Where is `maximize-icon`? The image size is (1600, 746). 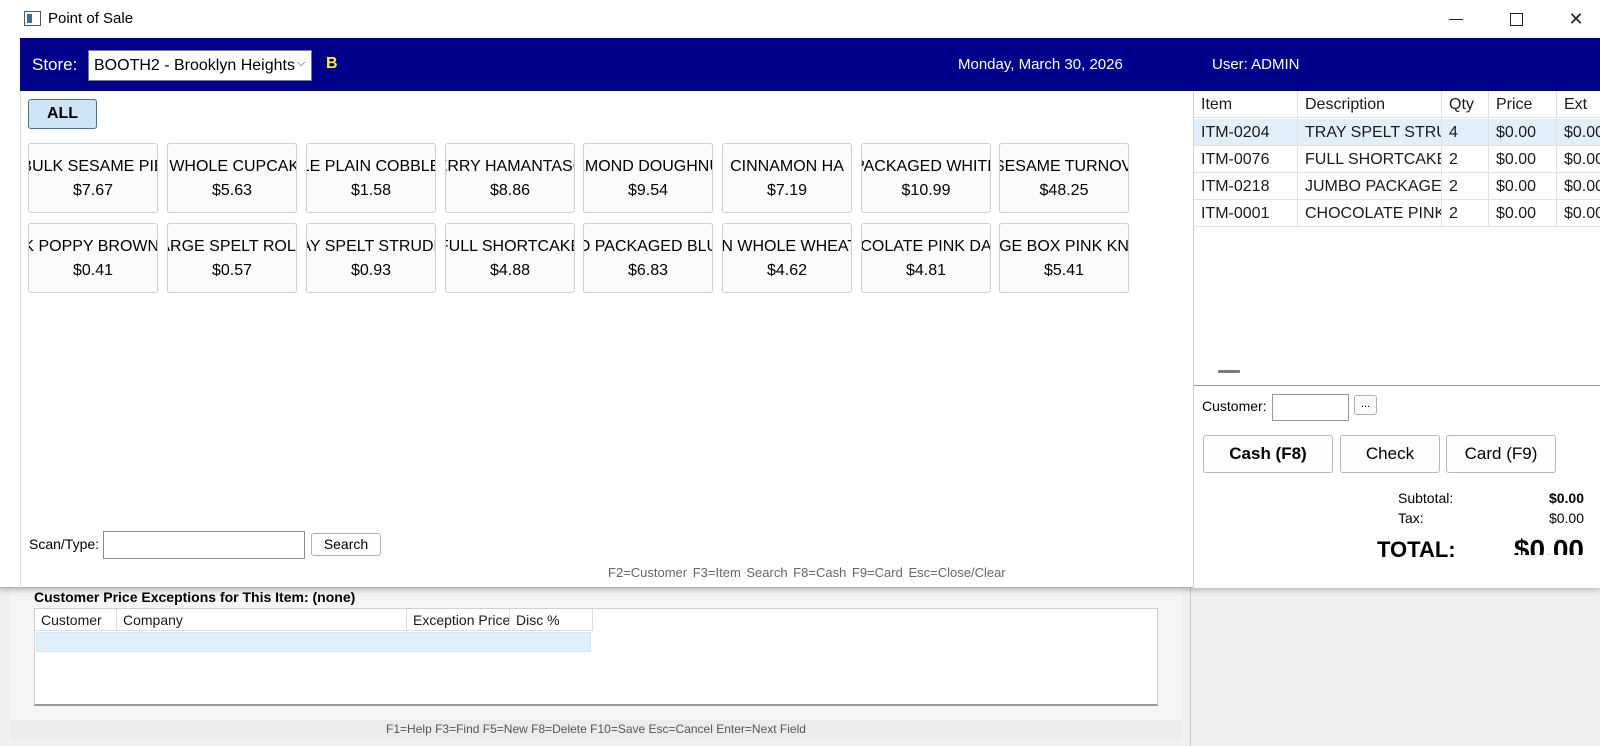 maximize-icon is located at coordinates (1516, 19).